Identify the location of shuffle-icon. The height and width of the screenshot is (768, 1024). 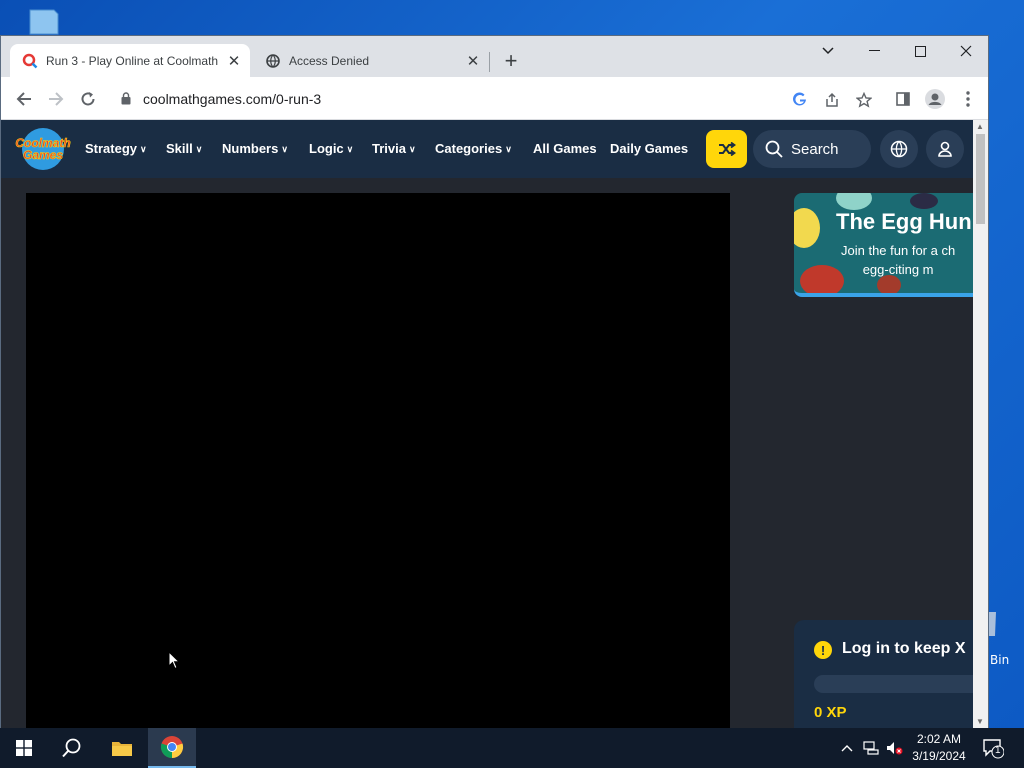
(727, 149).